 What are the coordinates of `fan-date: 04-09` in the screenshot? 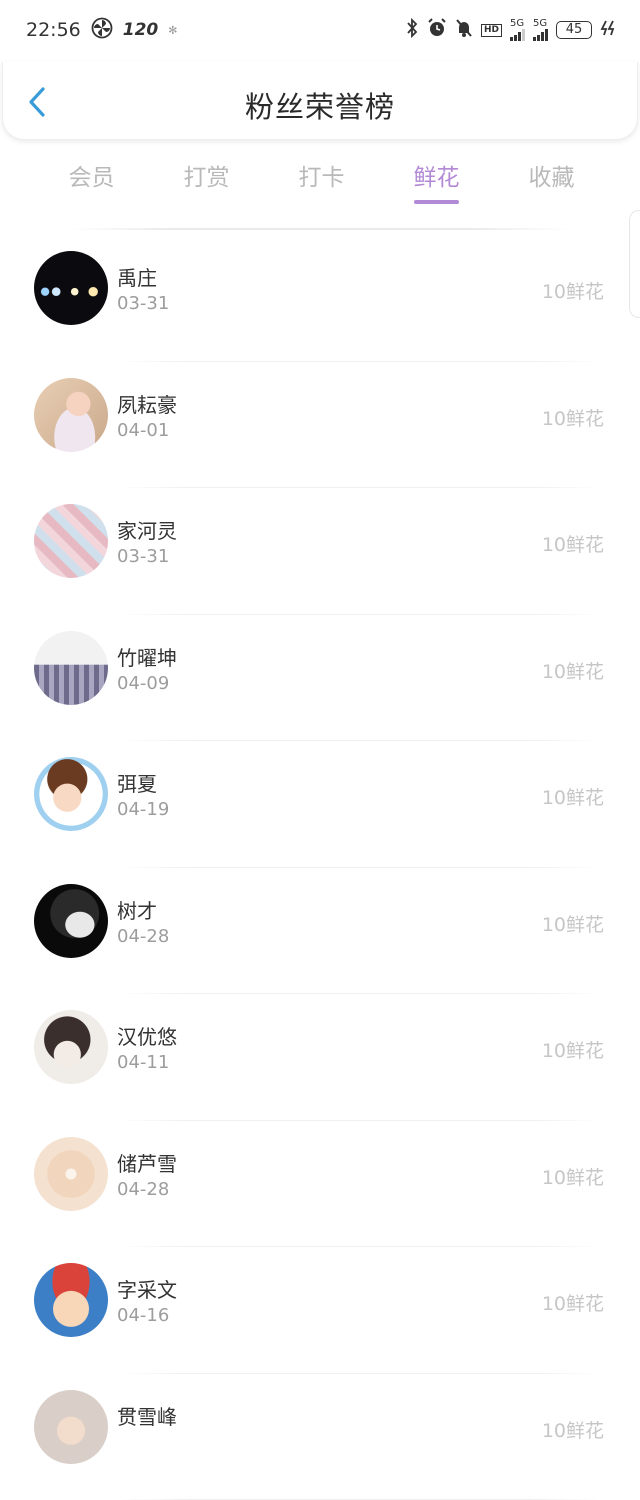 It's located at (143, 683).